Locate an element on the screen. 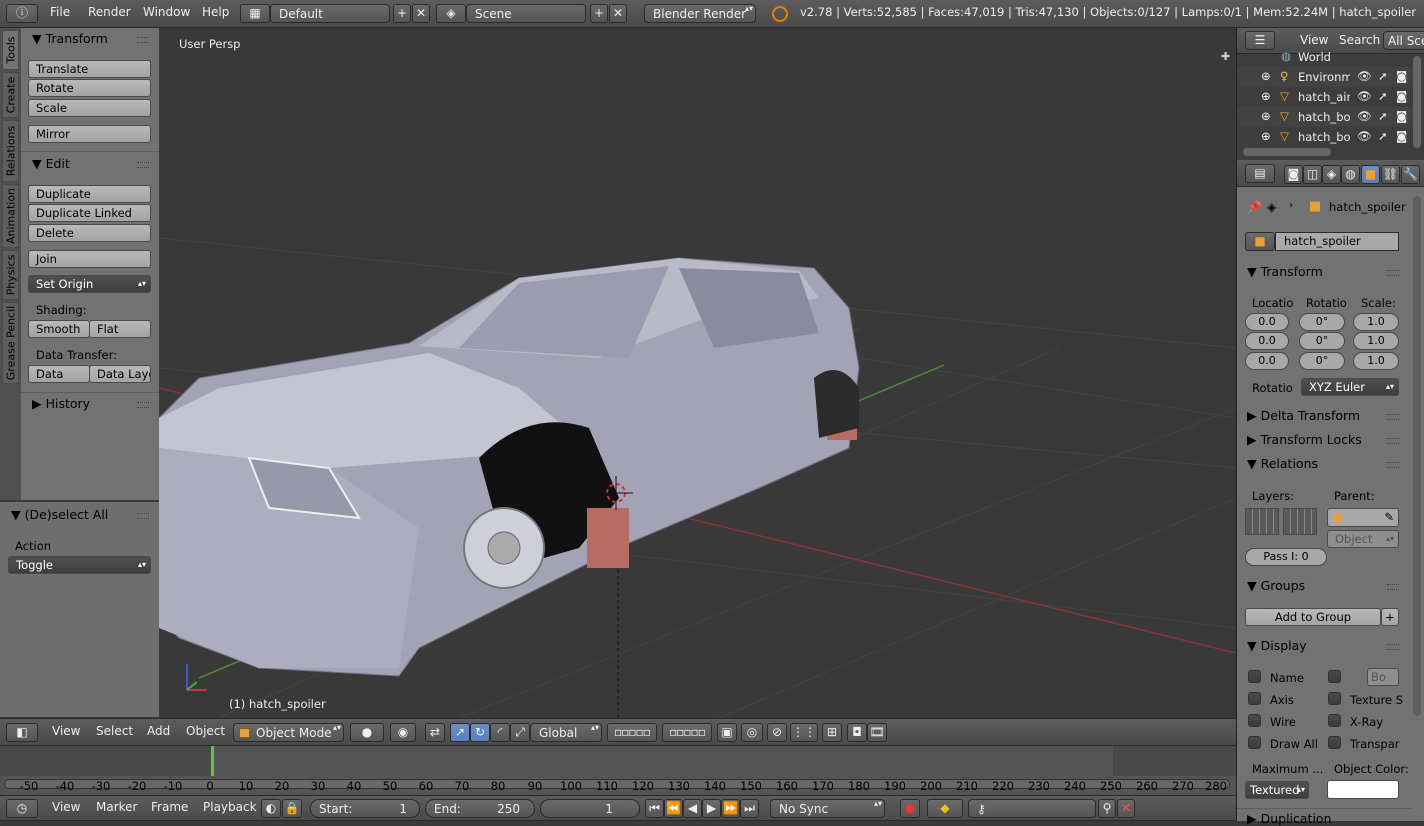 The height and width of the screenshot is (826, 1424). lock-camera-icon: ▣ is located at coordinates (727, 732).